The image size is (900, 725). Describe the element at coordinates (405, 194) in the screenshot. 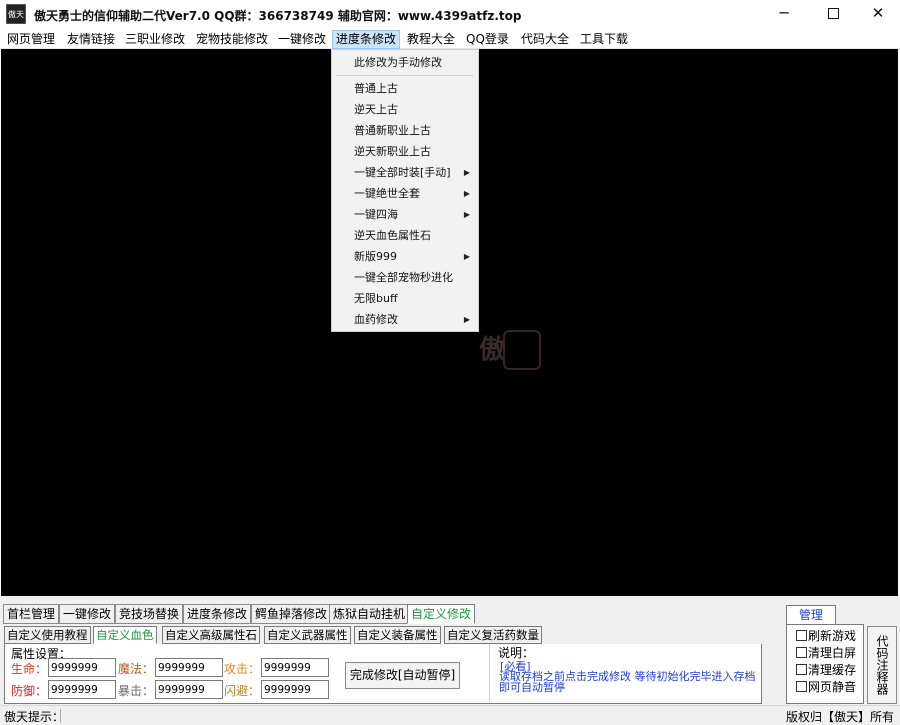

I see `dropdown-item: 一键绝世全套 ▶` at that location.